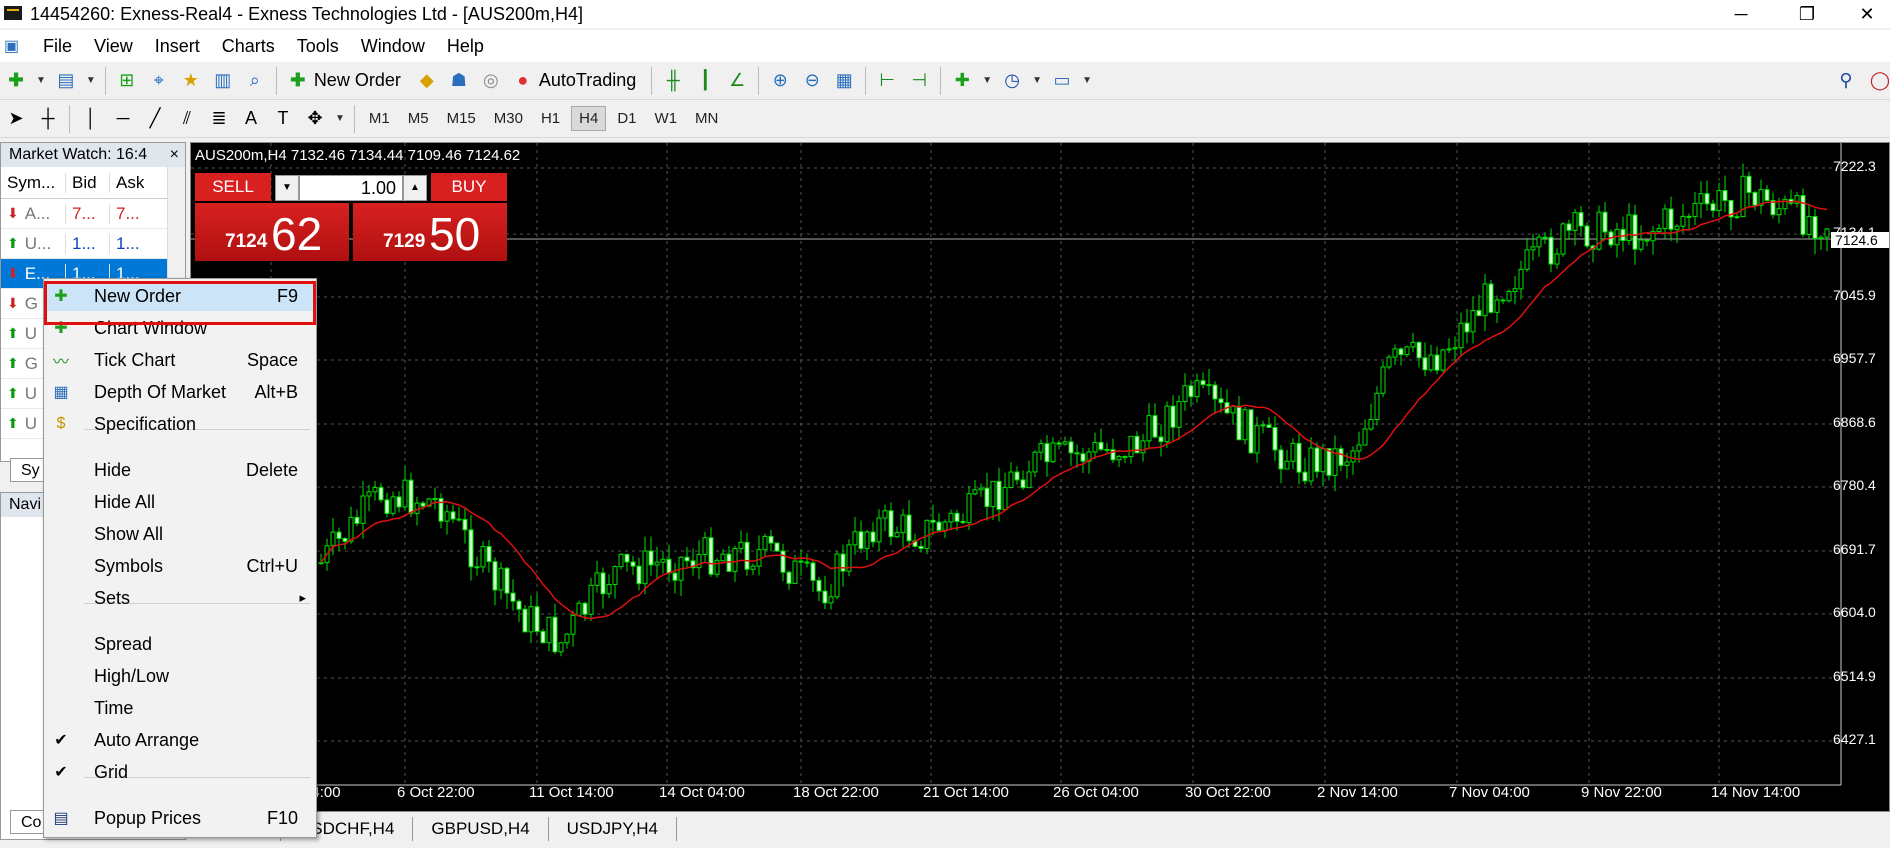 The width and height of the screenshot is (1890, 848). I want to click on menu-item-specification: $ Specification, so click(180, 424).